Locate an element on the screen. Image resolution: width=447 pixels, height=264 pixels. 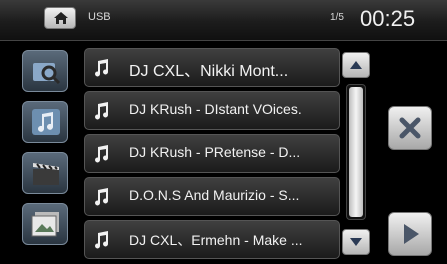
photo-icon is located at coordinates (45, 224).